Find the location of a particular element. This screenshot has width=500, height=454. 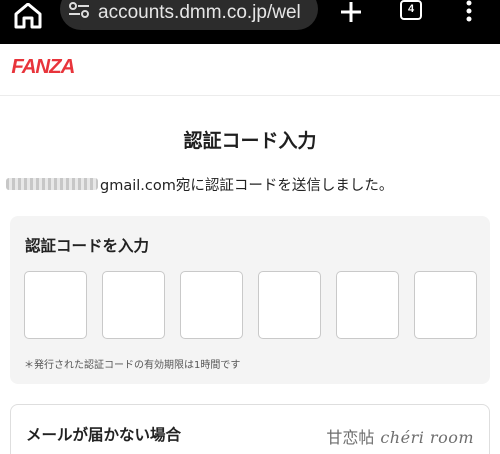

watermark-latin: chéri room is located at coordinates (427, 437).